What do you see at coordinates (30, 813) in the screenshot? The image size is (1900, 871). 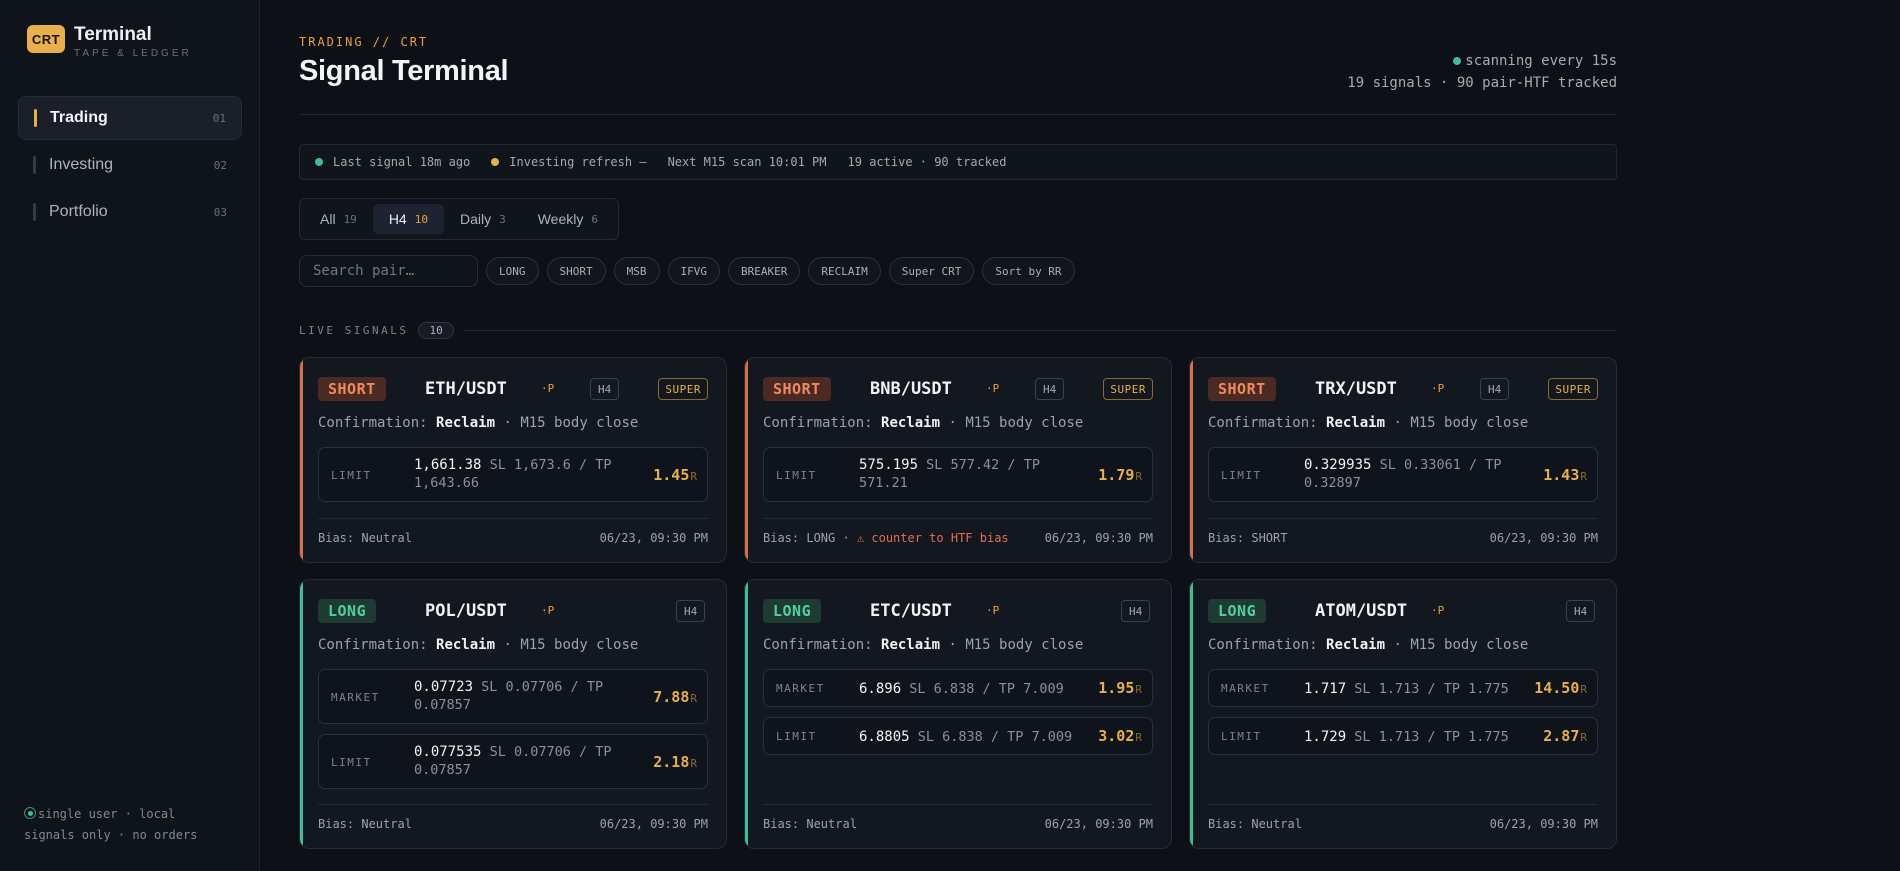 I see `status-dot-icon` at bounding box center [30, 813].